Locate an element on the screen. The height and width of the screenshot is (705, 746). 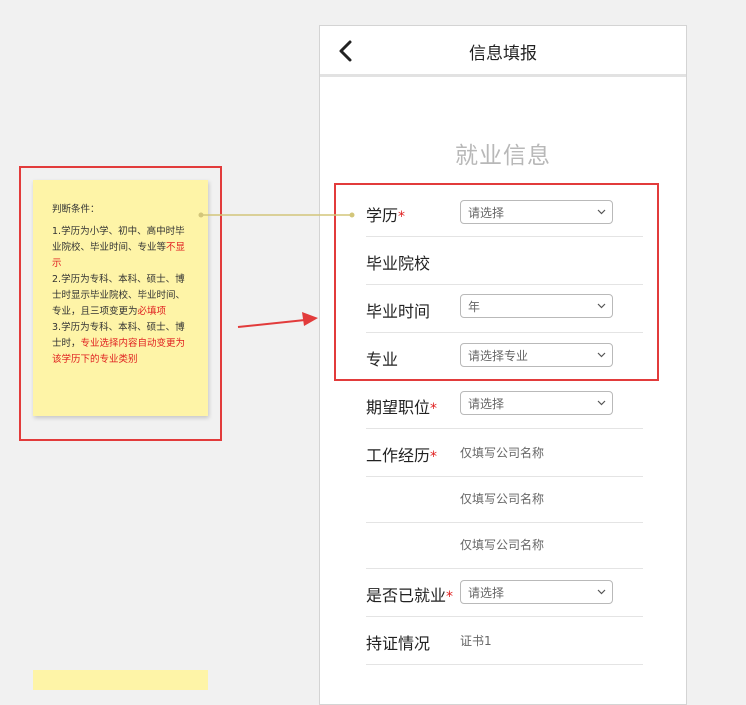
company-input-1: 仅填写公司名称 is located at coordinates (502, 452).